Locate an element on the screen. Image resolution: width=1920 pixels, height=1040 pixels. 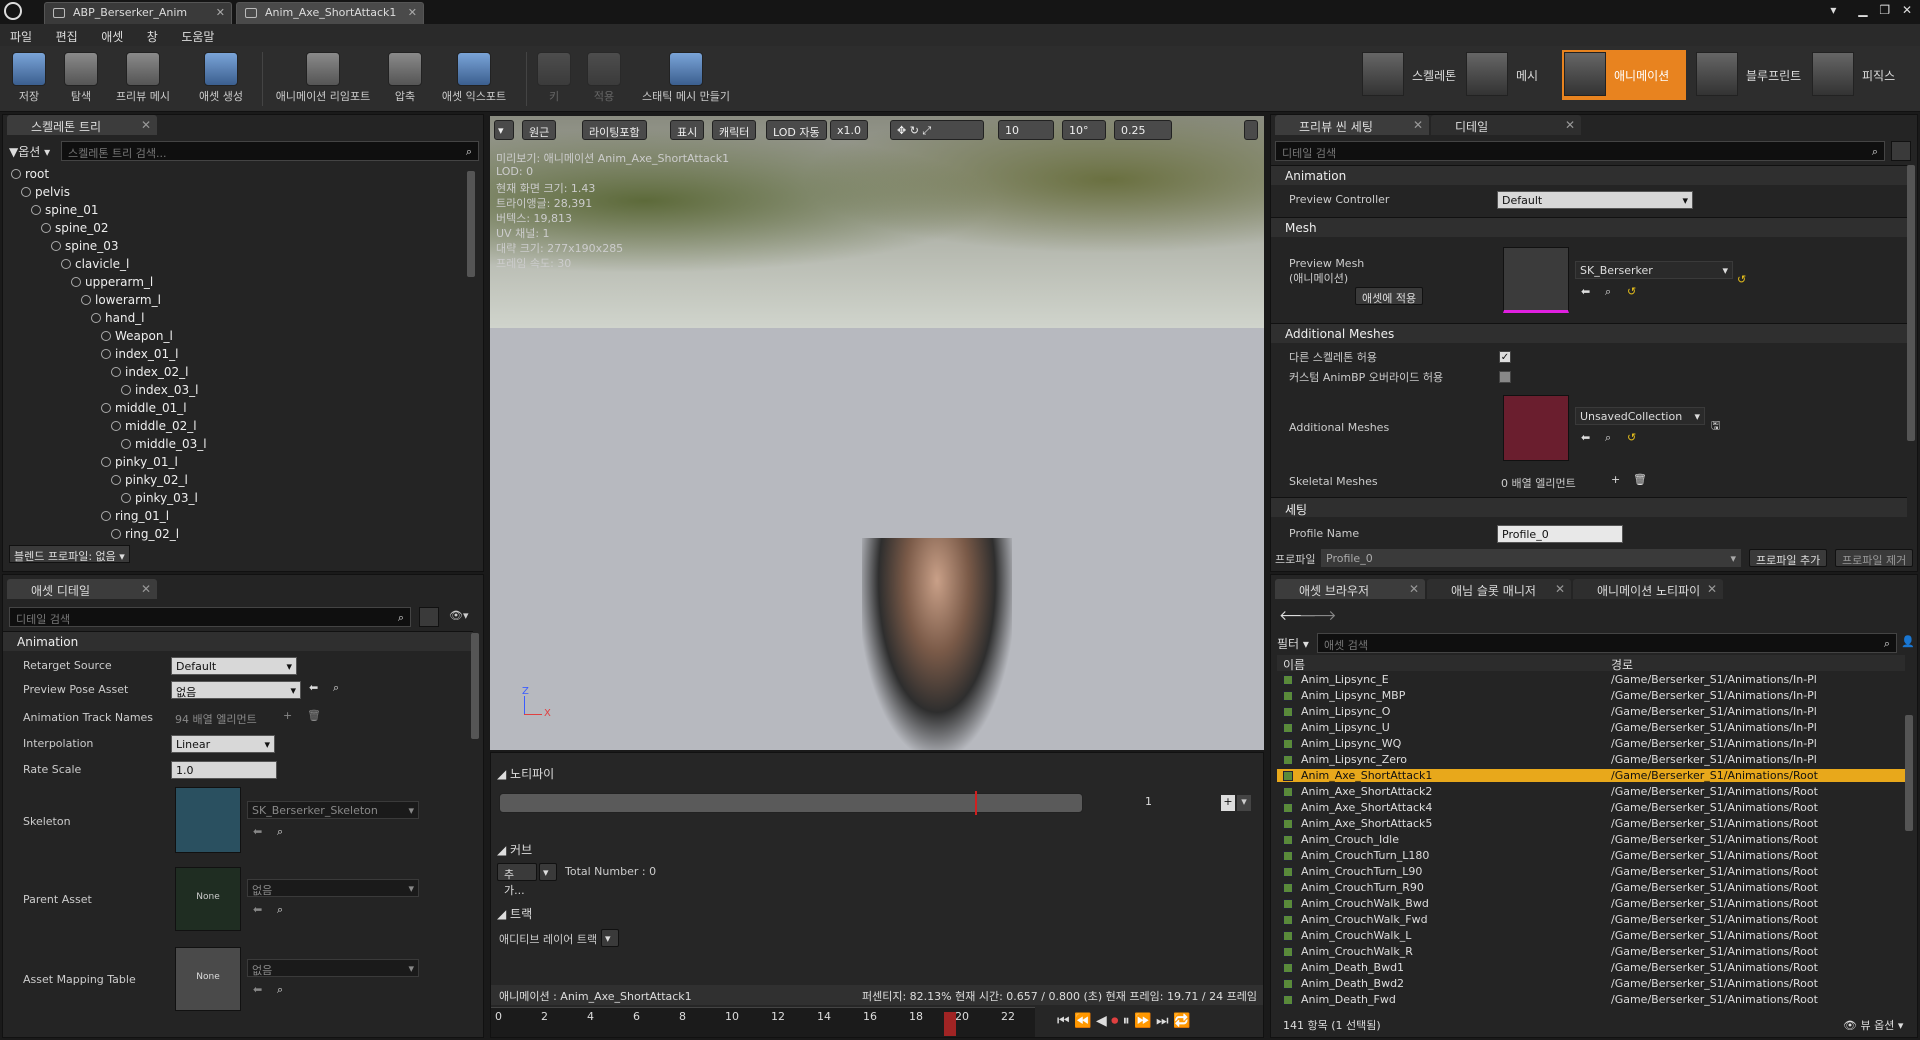
preview-mesh-button: 프리뷰 메시 is located at coordinates (143, 80).